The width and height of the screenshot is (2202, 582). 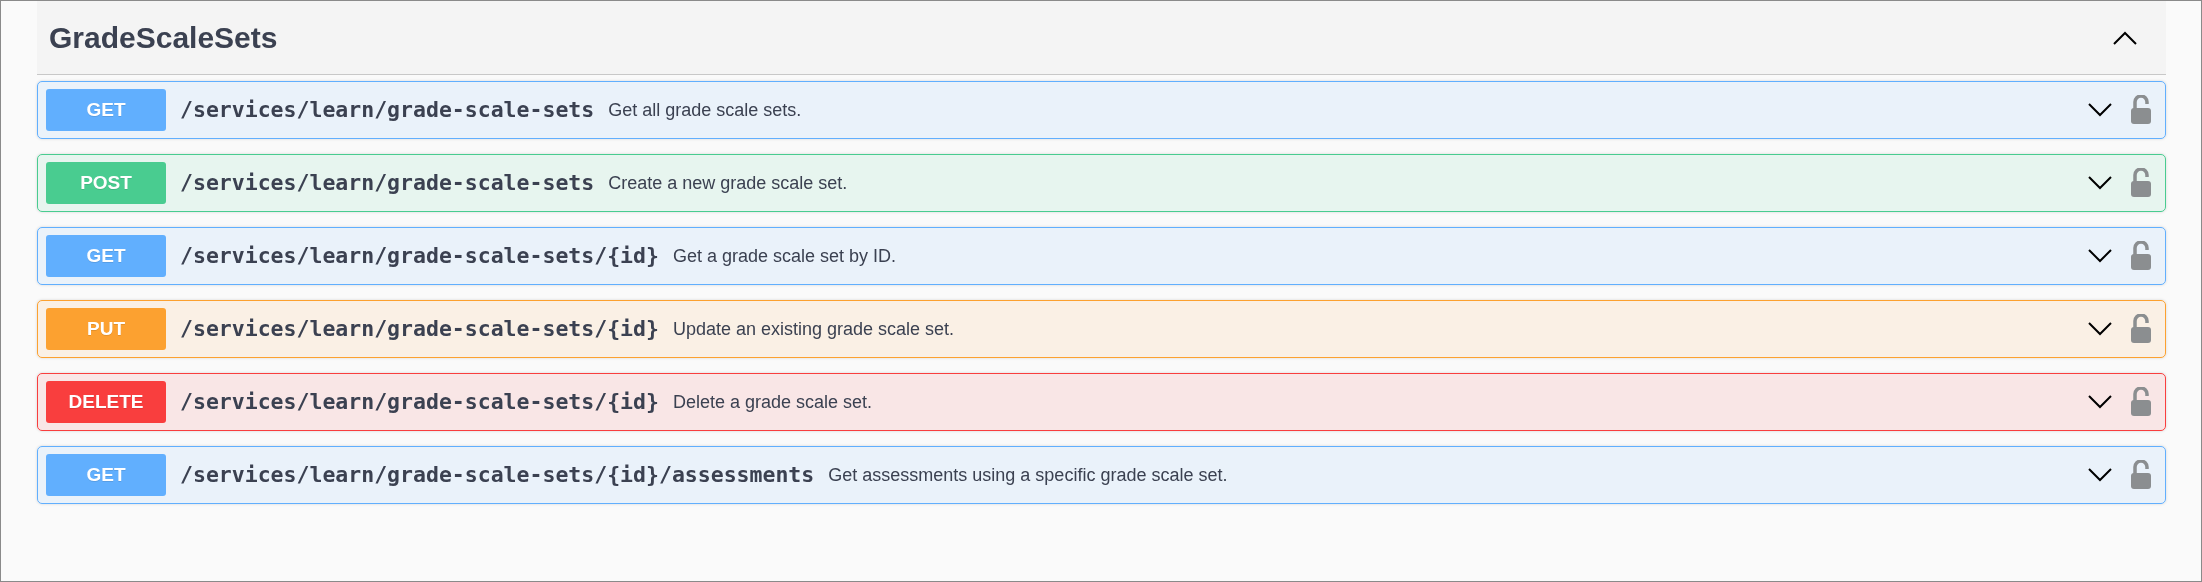 I want to click on section-title: GradeScaleSets, so click(x=163, y=37).